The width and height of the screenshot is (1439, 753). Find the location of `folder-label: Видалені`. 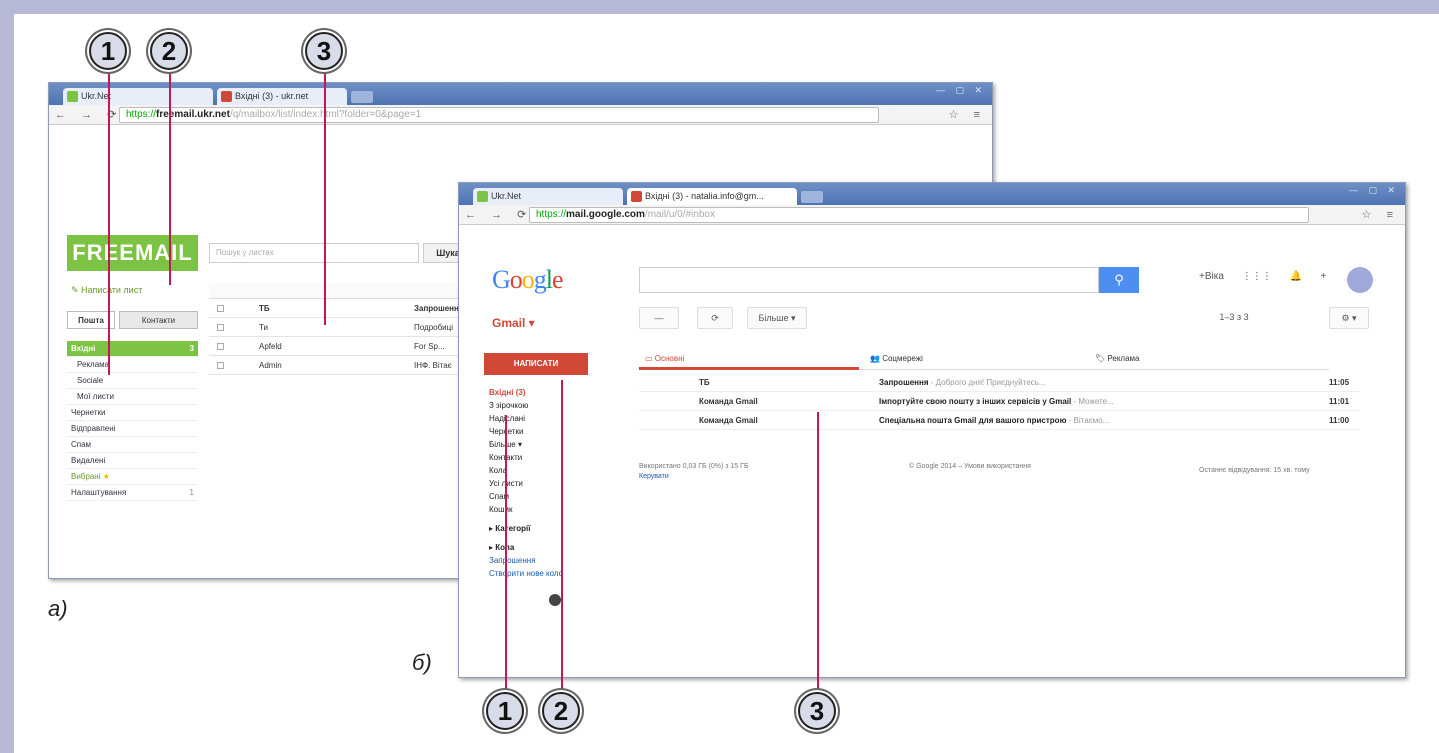

folder-label: Видалені is located at coordinates (88, 460).